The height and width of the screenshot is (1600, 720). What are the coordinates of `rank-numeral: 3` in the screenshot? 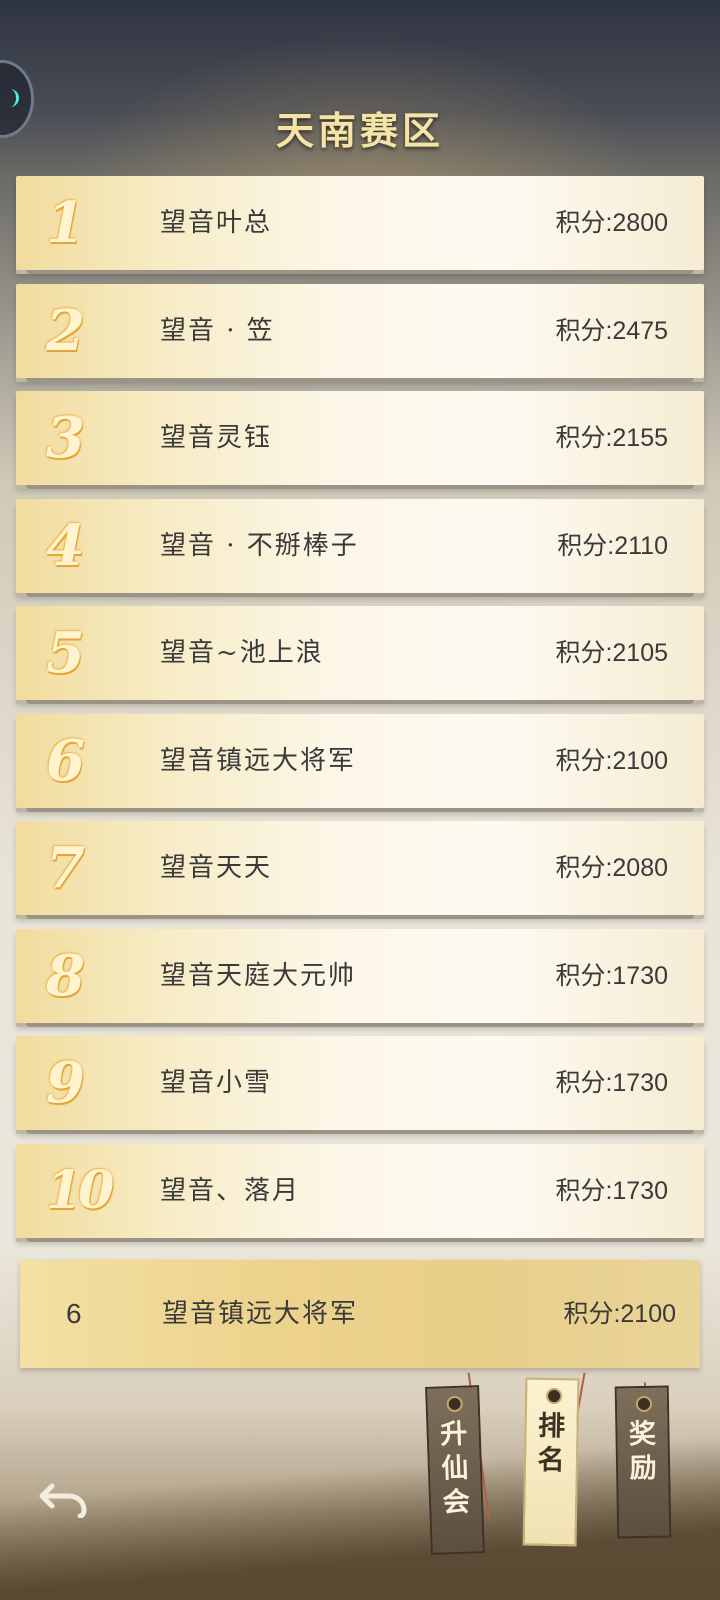 It's located at (65, 438).